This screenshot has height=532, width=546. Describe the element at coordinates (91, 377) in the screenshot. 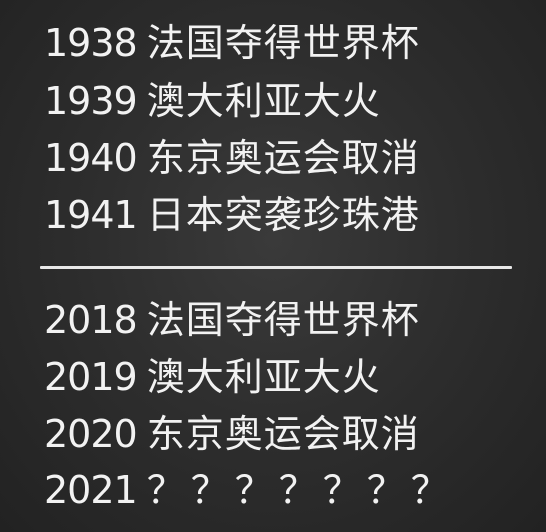

I see `year-label: 2019` at that location.